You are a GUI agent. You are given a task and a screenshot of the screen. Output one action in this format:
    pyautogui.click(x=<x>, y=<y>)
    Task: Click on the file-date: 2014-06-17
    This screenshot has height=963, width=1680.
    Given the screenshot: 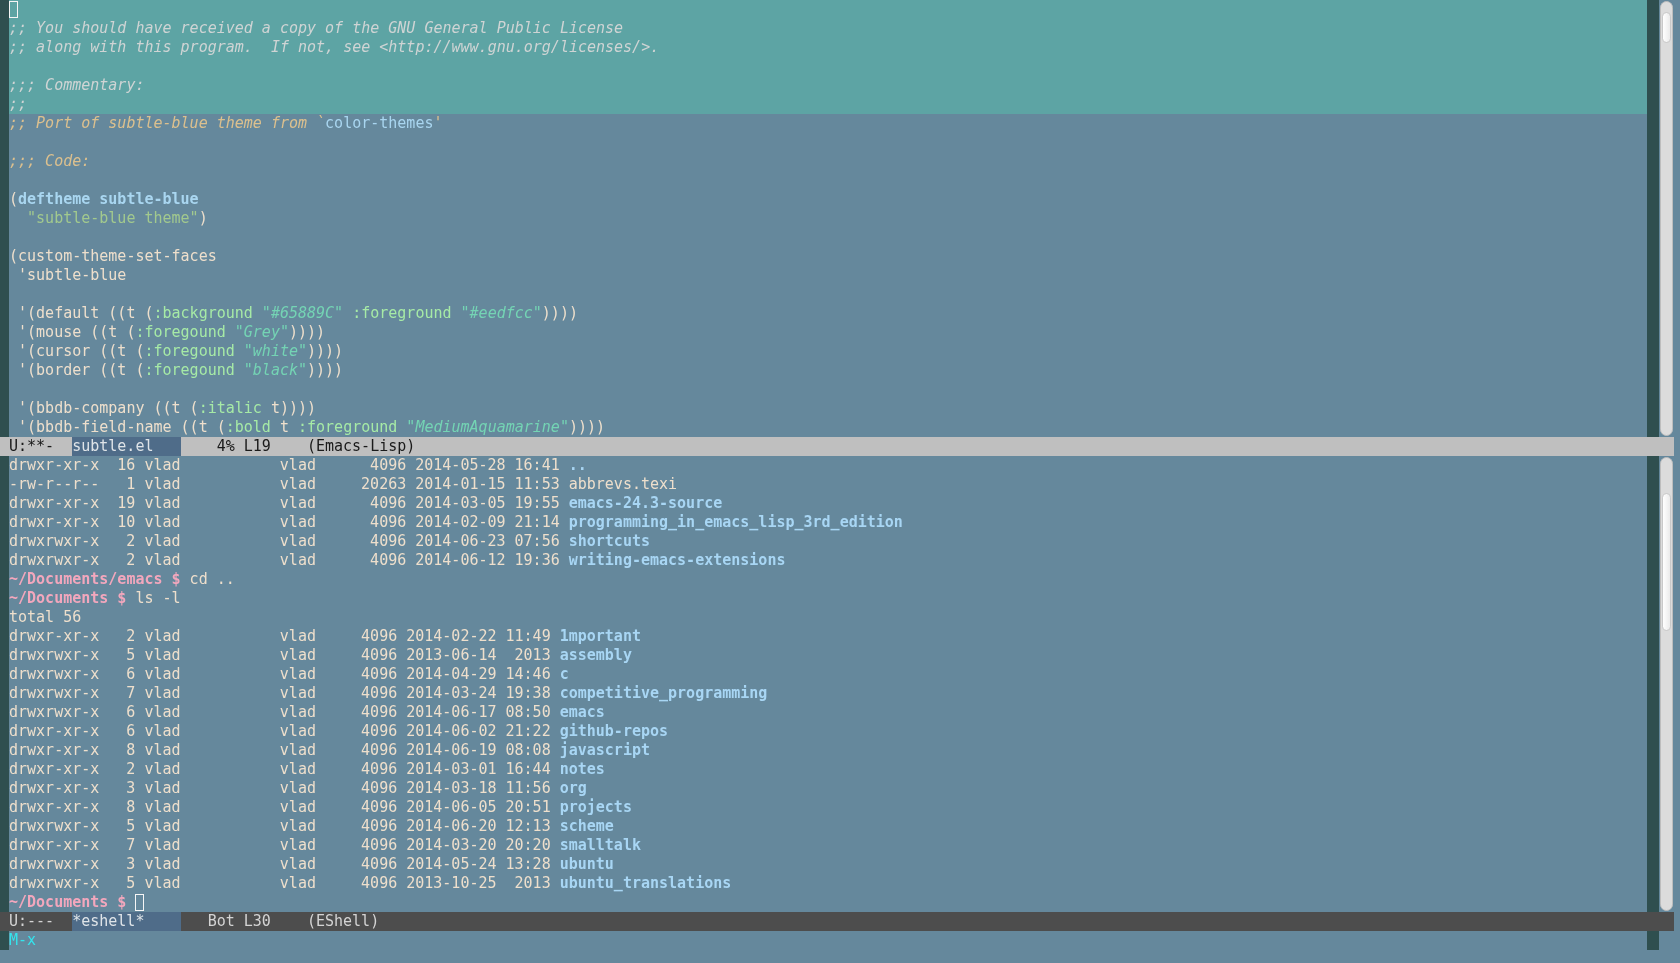 What is the action you would take?
    pyautogui.click(x=451, y=712)
    